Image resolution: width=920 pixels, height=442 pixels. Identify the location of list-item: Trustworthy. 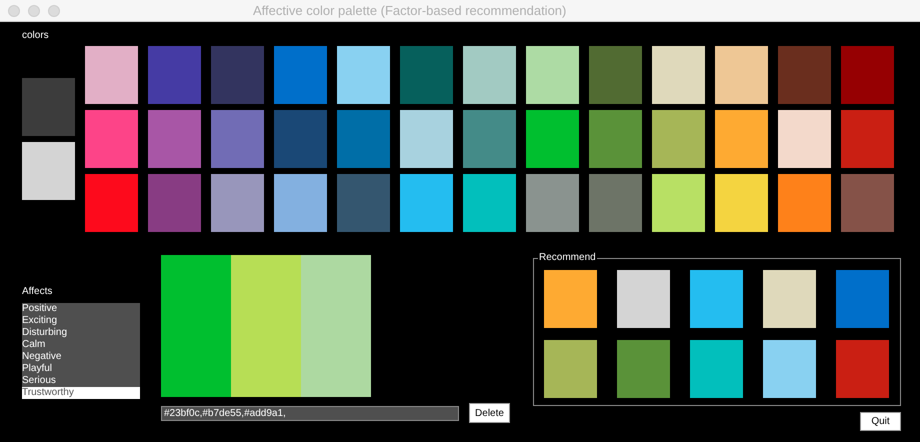
(81, 393).